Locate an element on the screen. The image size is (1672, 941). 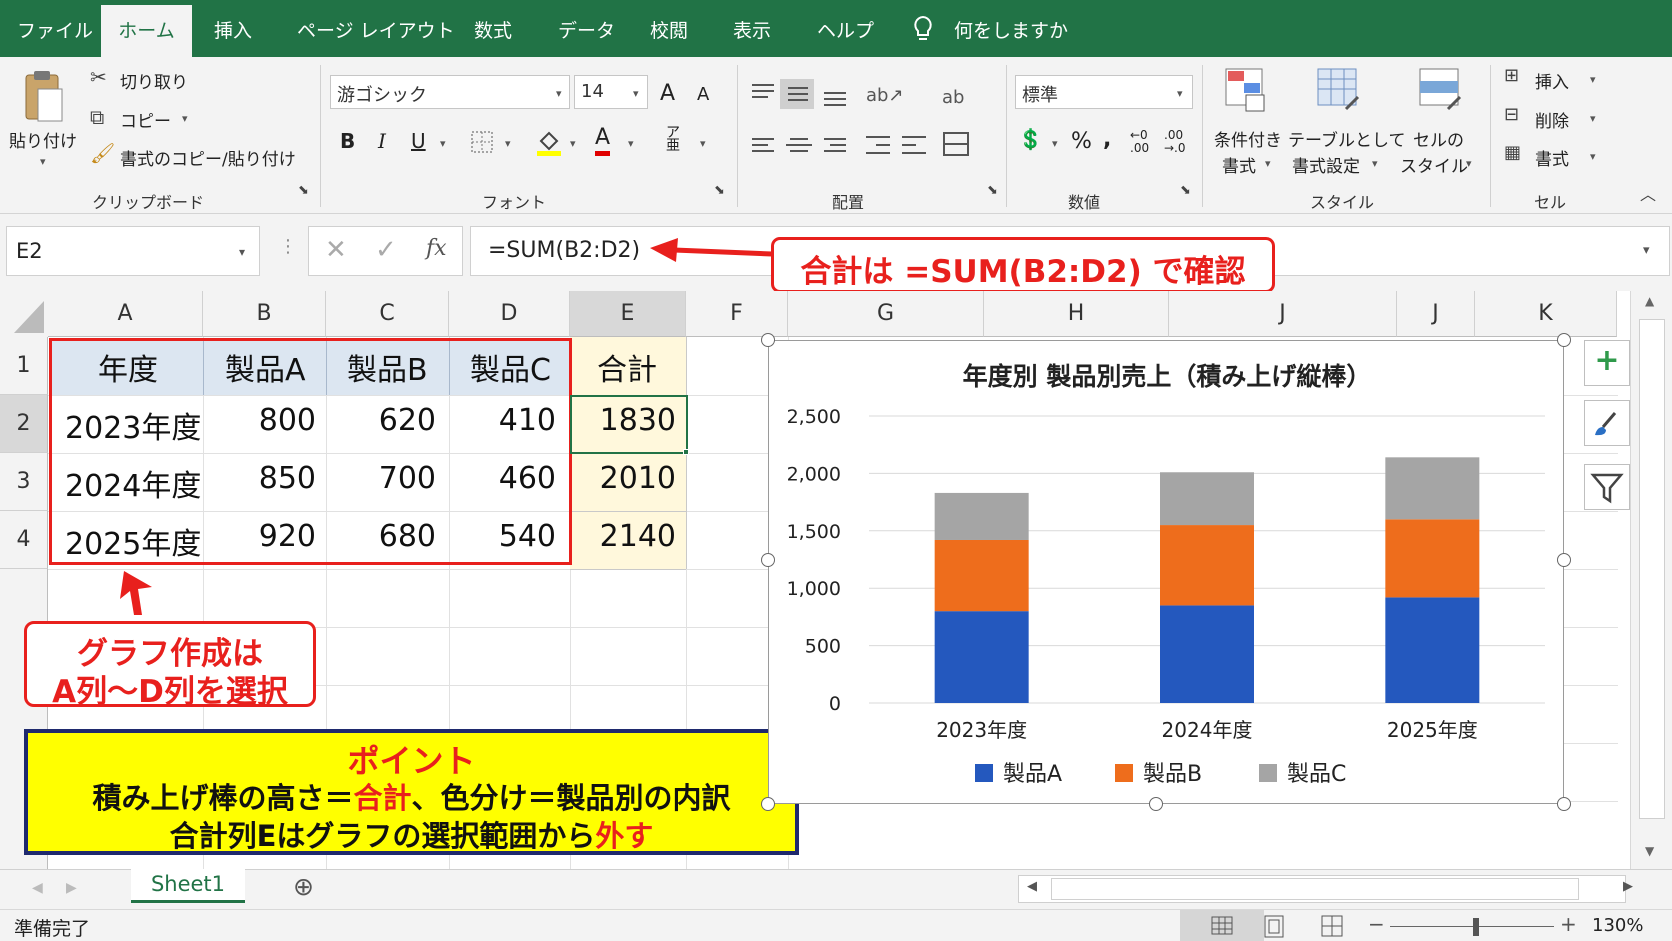
shrink-font-button: A is located at coordinates (703, 94).